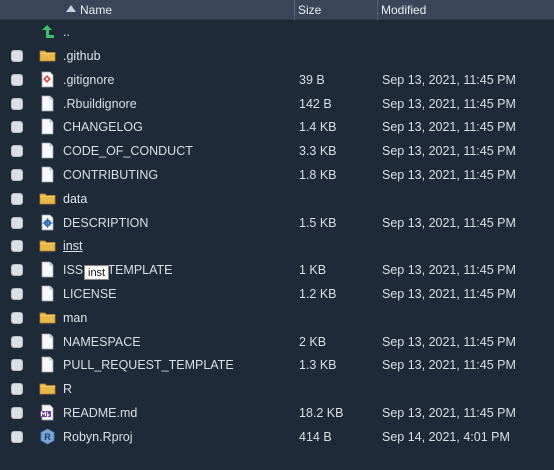 The image size is (554, 470). I want to click on file-size: 2 KB, so click(313, 341).